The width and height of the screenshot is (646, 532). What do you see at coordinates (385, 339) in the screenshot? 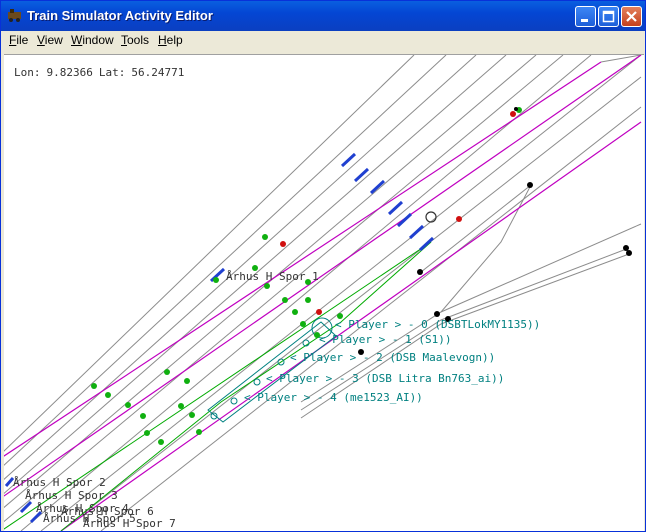
I see `consist-label-1: < Player > - 1 (S1))` at bounding box center [385, 339].